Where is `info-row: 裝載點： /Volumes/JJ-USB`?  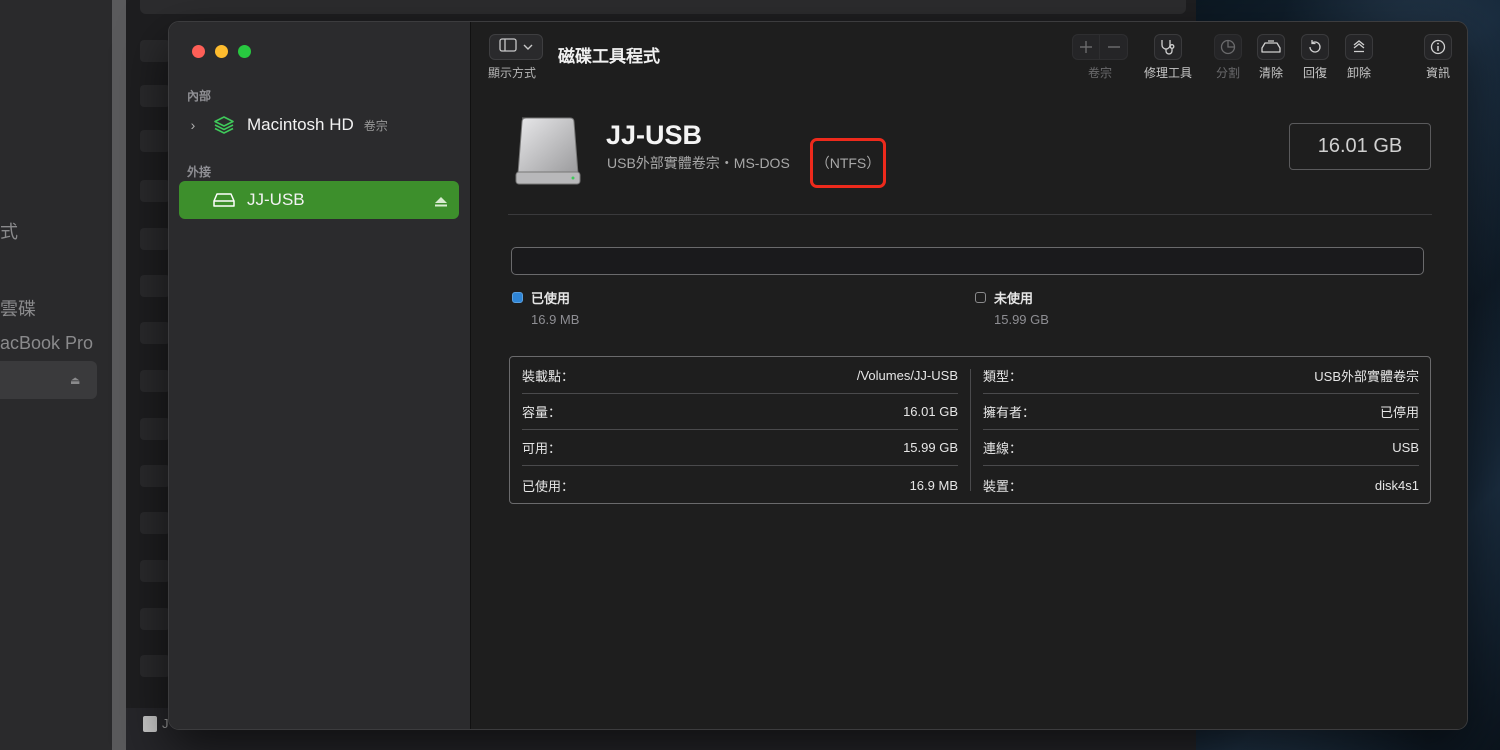
info-row: 裝載點： /Volumes/JJ-USB is located at coordinates (740, 376).